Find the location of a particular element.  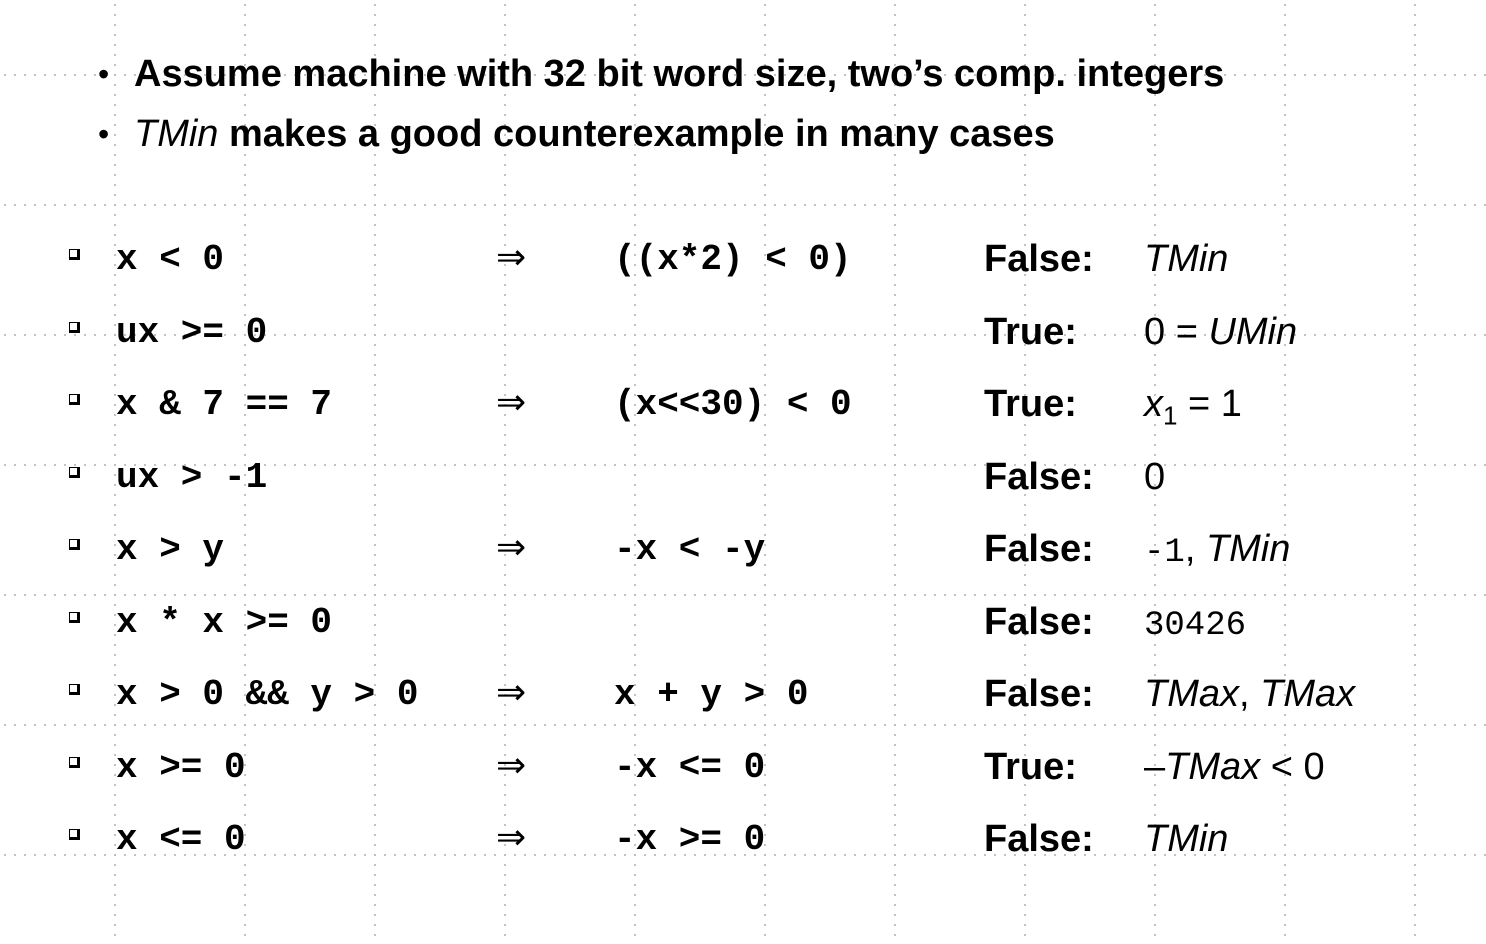

example-segment: – is located at coordinates (1155, 766).